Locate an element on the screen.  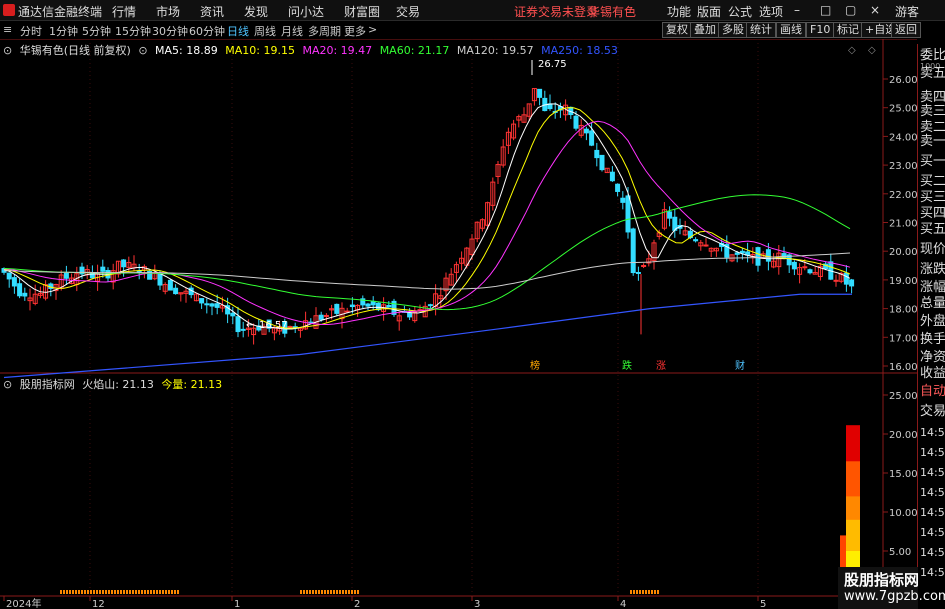
settings-icon: ⊙ is located at coordinates (142, 50).